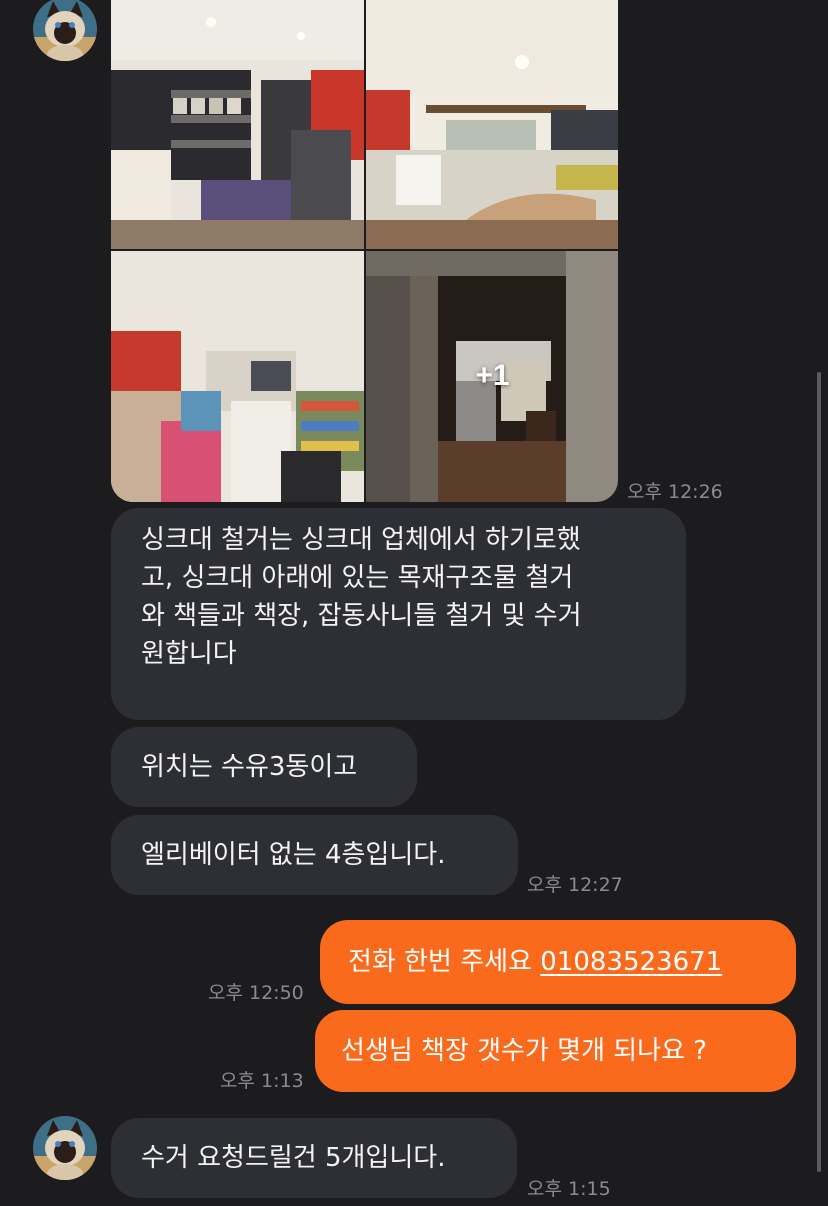 Image resolution: width=828 pixels, height=1206 pixels. I want to click on message-timestamp: 오후 1:13, so click(262, 1081).